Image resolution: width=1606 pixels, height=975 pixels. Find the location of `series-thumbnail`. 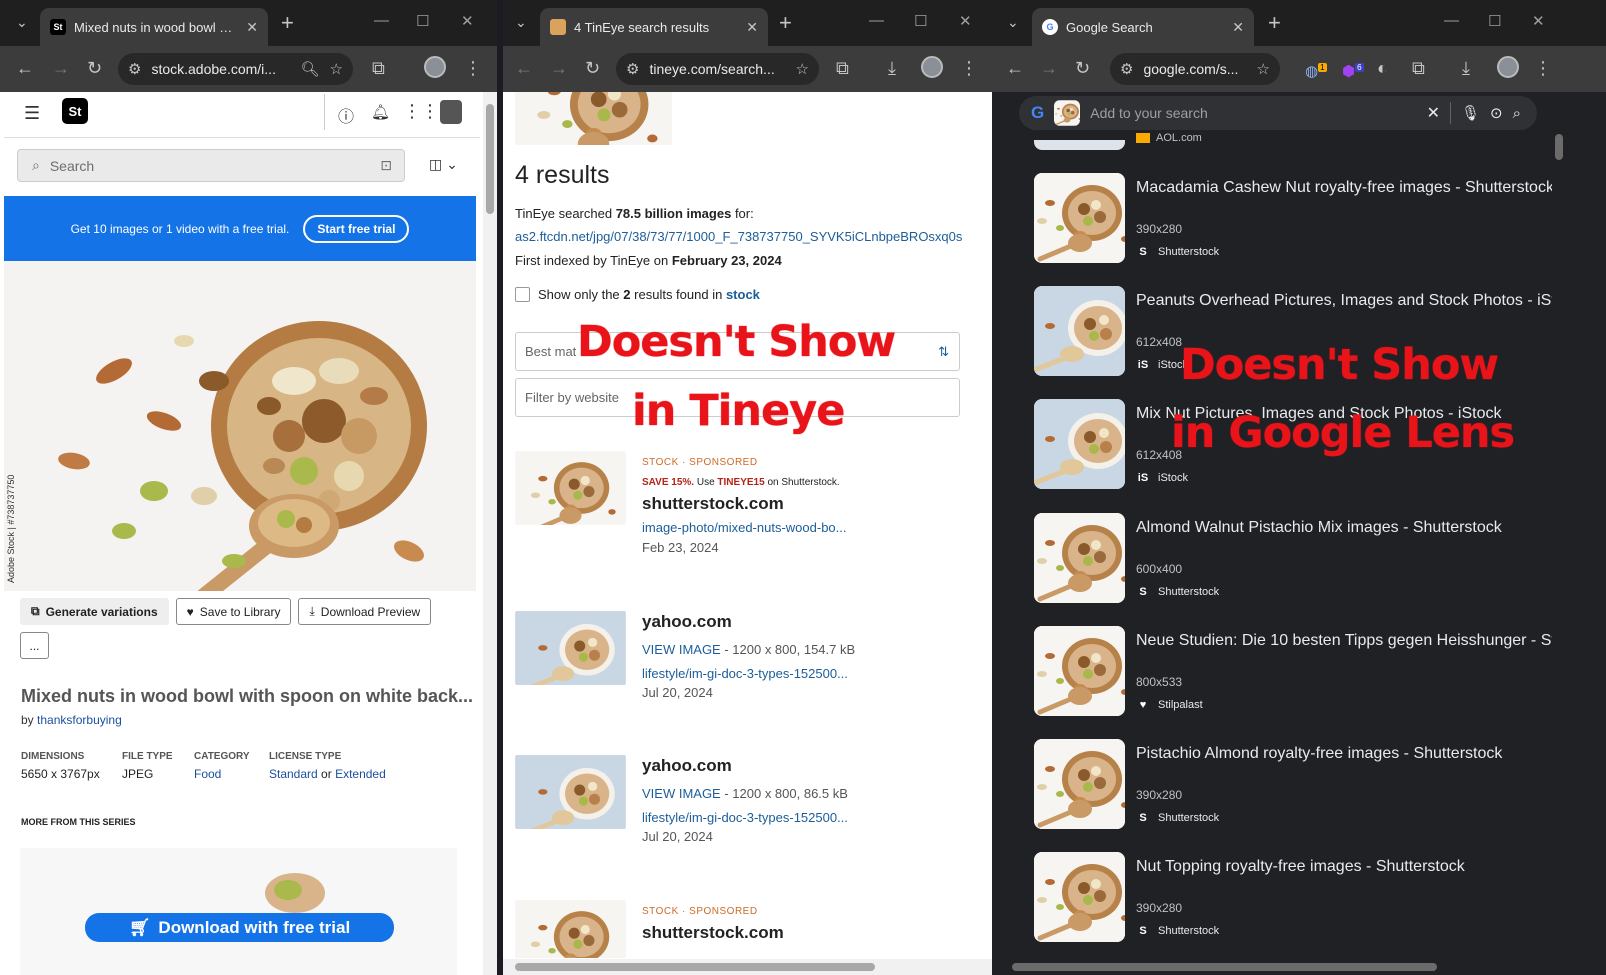

series-thumbnail is located at coordinates (238, 911).